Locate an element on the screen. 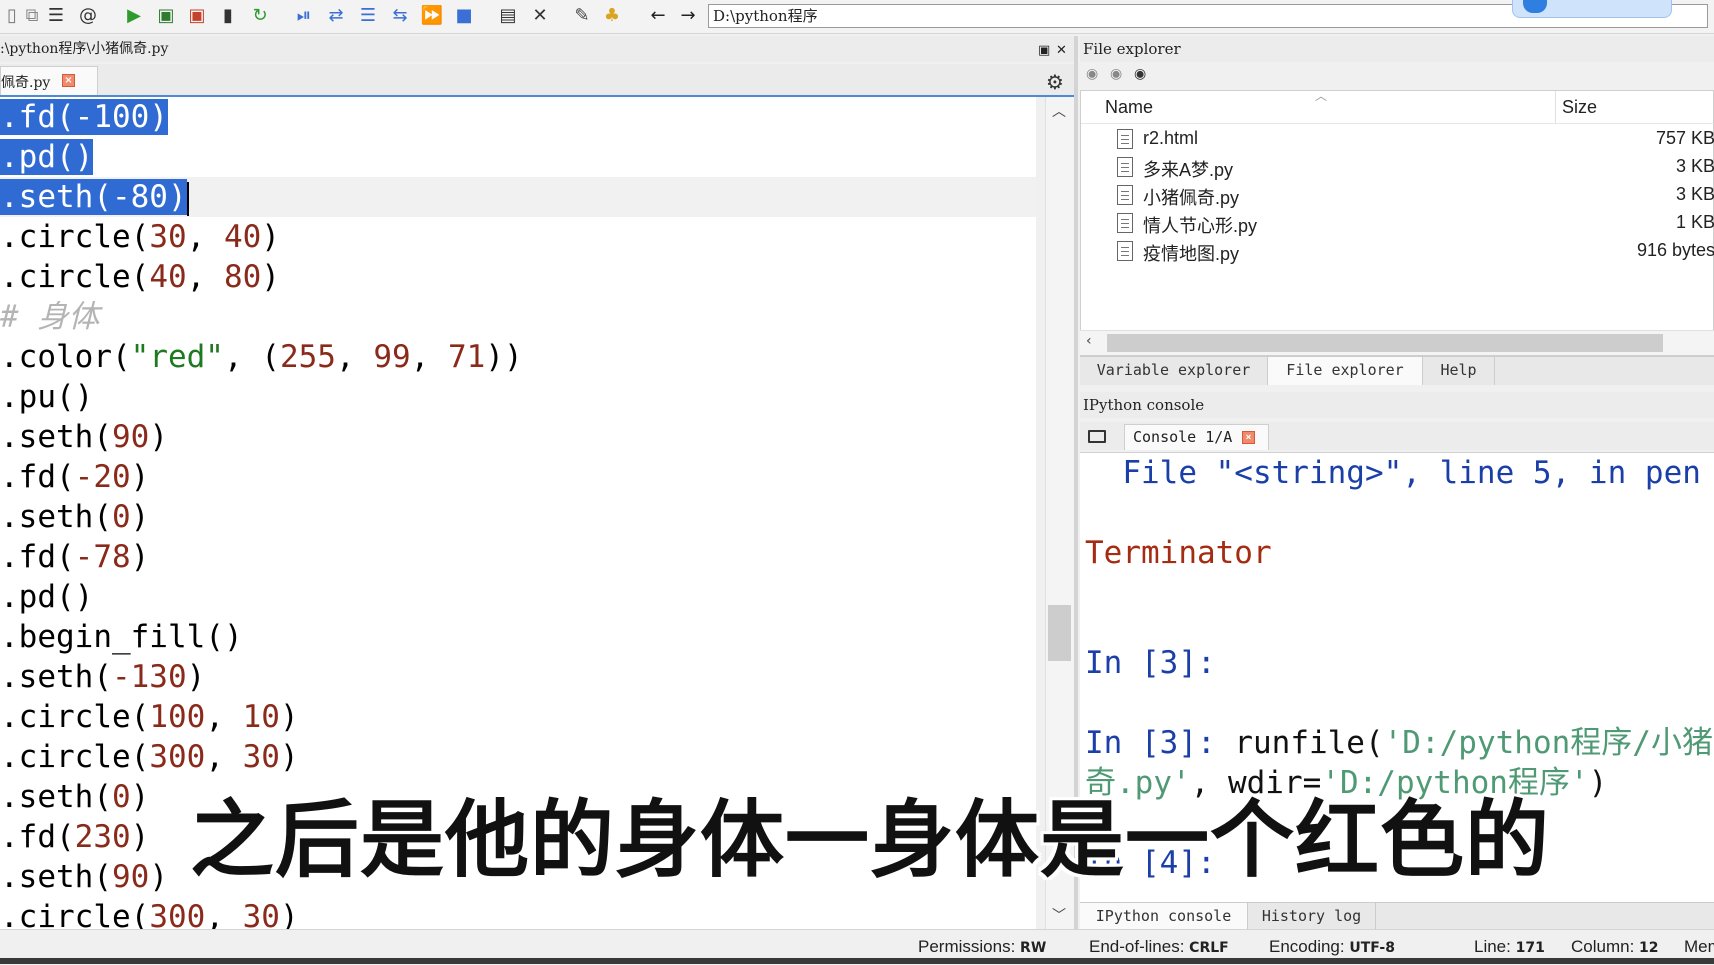 The width and height of the screenshot is (1714, 965). code-line: .begin_fill() is located at coordinates (121, 637).